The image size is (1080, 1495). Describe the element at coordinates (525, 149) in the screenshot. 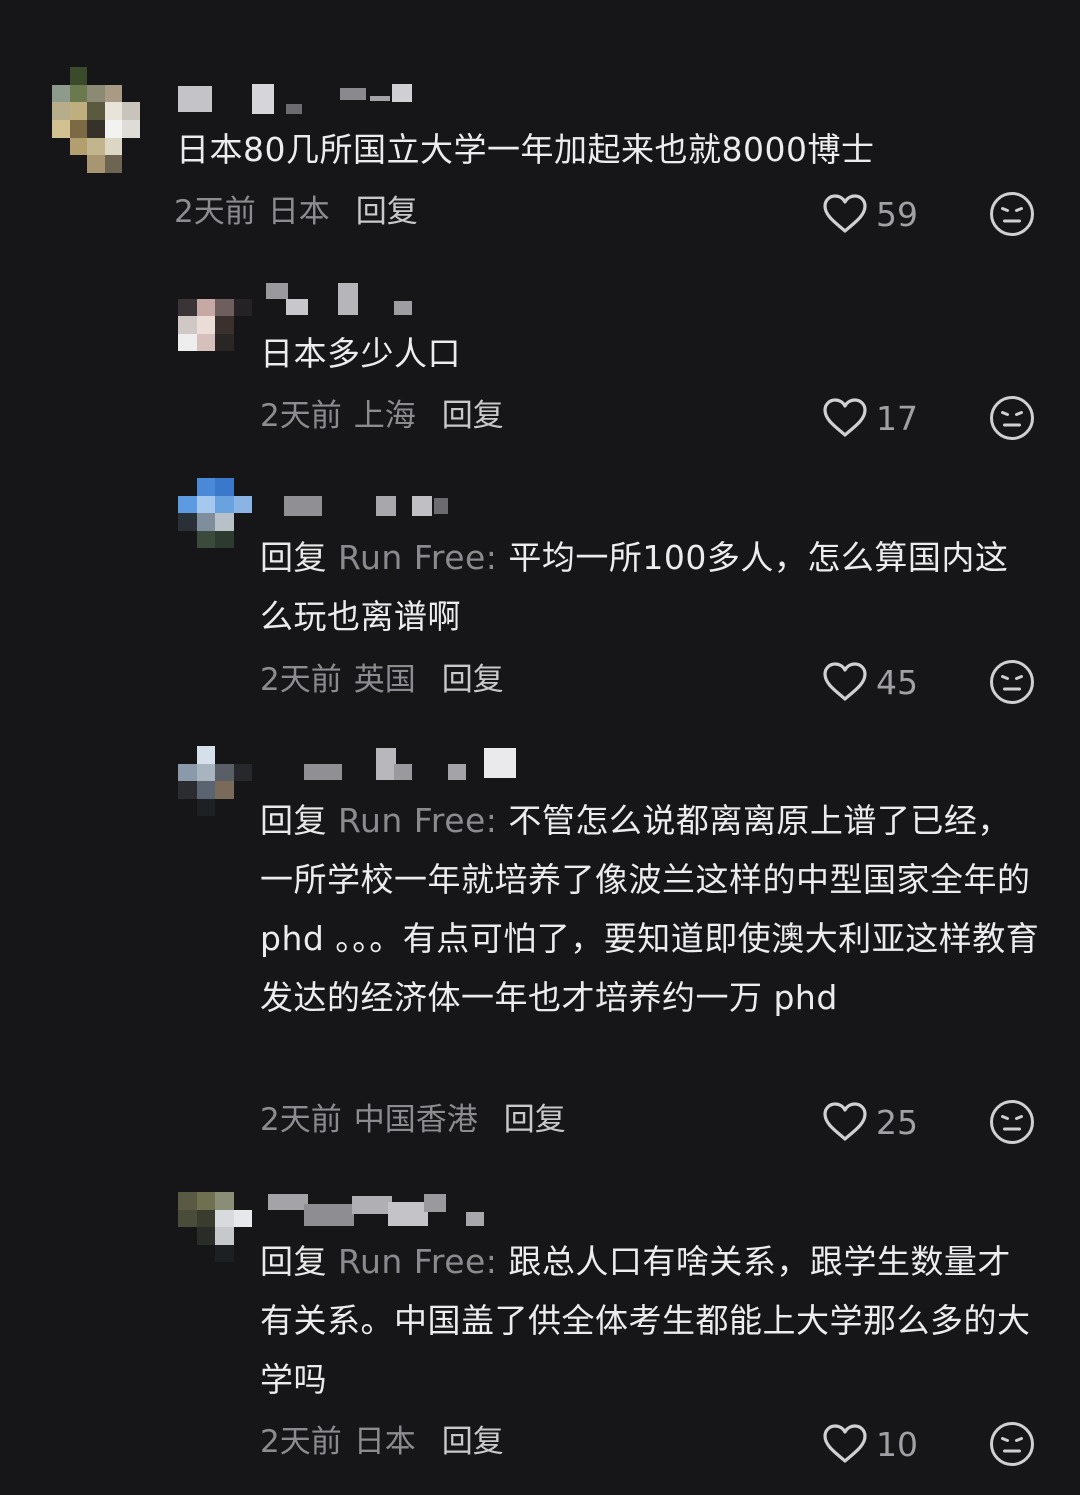

I see `comment-text: 日本80几所国立大学一年加起来也就8000博士` at that location.